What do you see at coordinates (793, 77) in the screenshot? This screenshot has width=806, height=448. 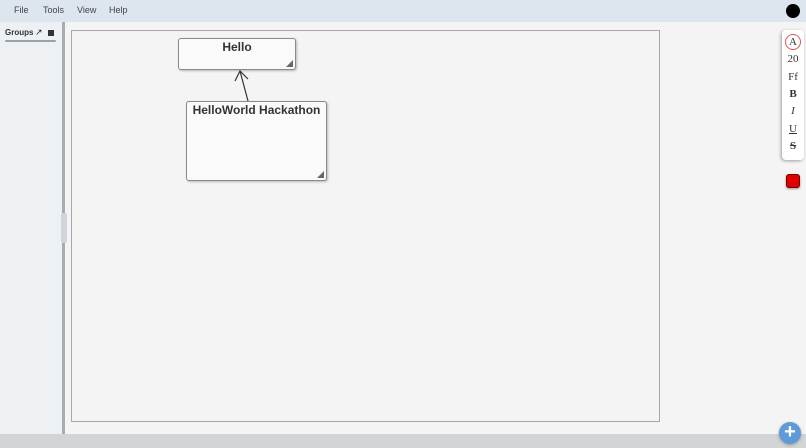 I see `font-family-button: Ff` at bounding box center [793, 77].